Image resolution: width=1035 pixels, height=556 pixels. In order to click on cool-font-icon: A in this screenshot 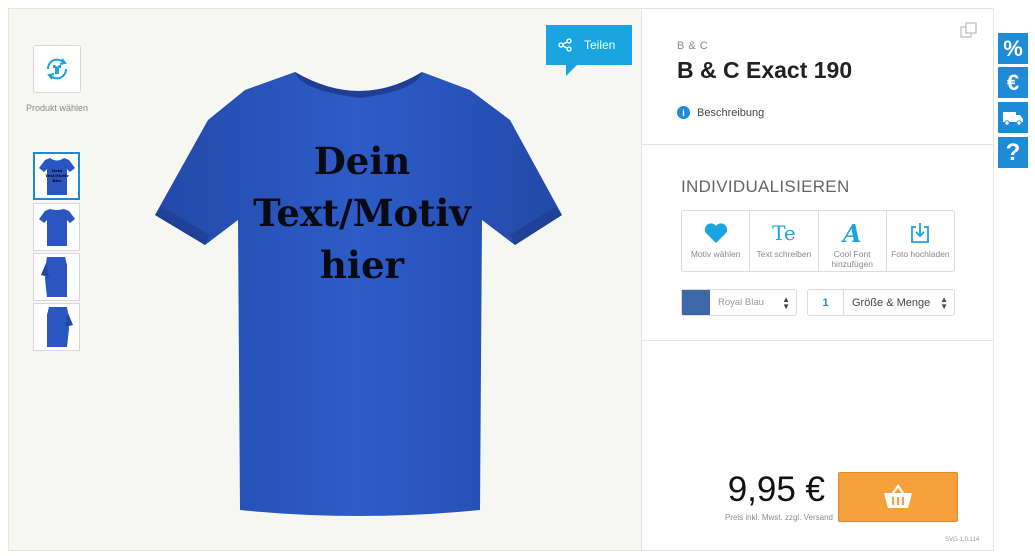, I will do `click(852, 233)`.